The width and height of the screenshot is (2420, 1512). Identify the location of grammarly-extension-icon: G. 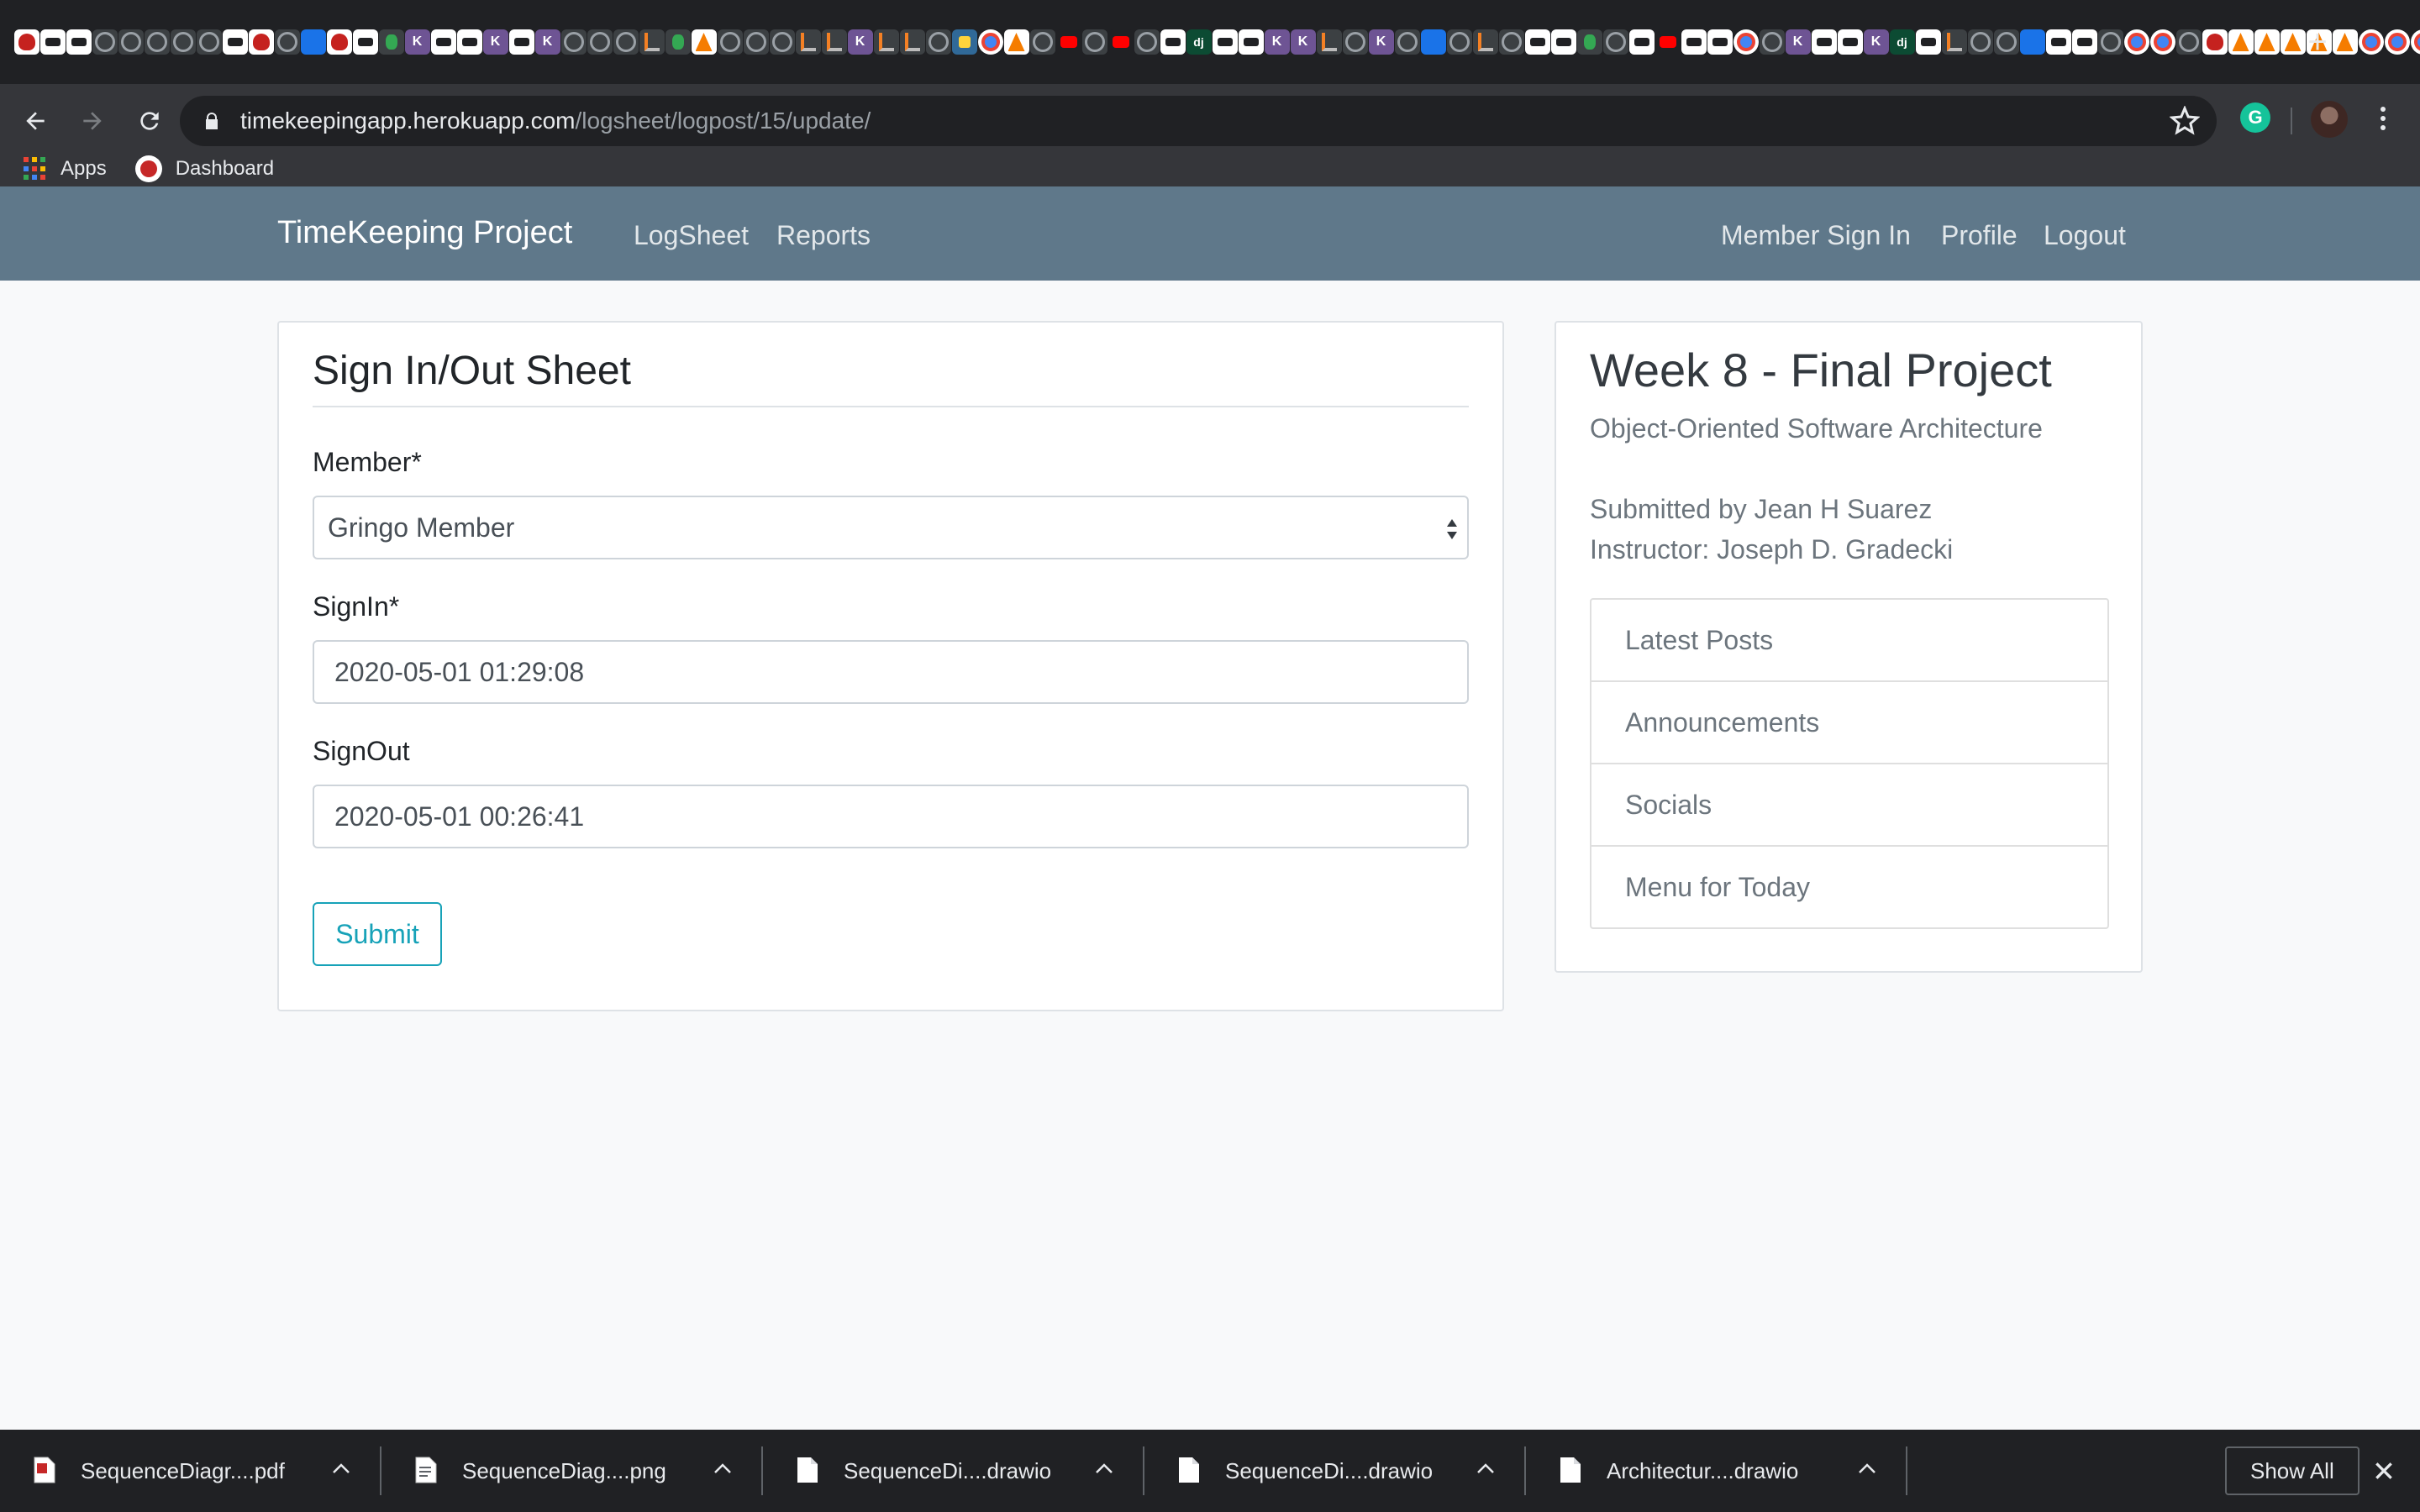
(2255, 117).